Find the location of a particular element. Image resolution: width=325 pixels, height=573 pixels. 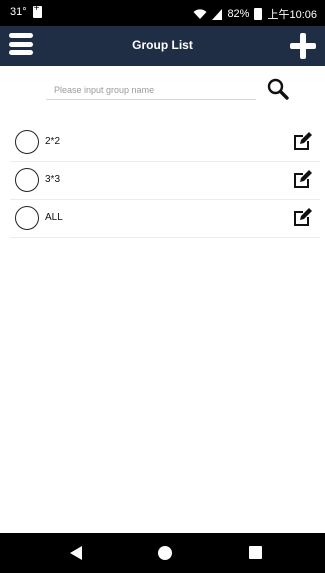

status-right: 82% 上午10:06 is located at coordinates (255, 14).